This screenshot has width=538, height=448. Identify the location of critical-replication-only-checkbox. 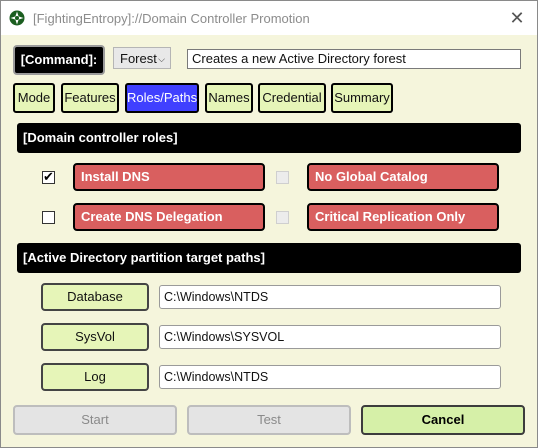
(282, 217).